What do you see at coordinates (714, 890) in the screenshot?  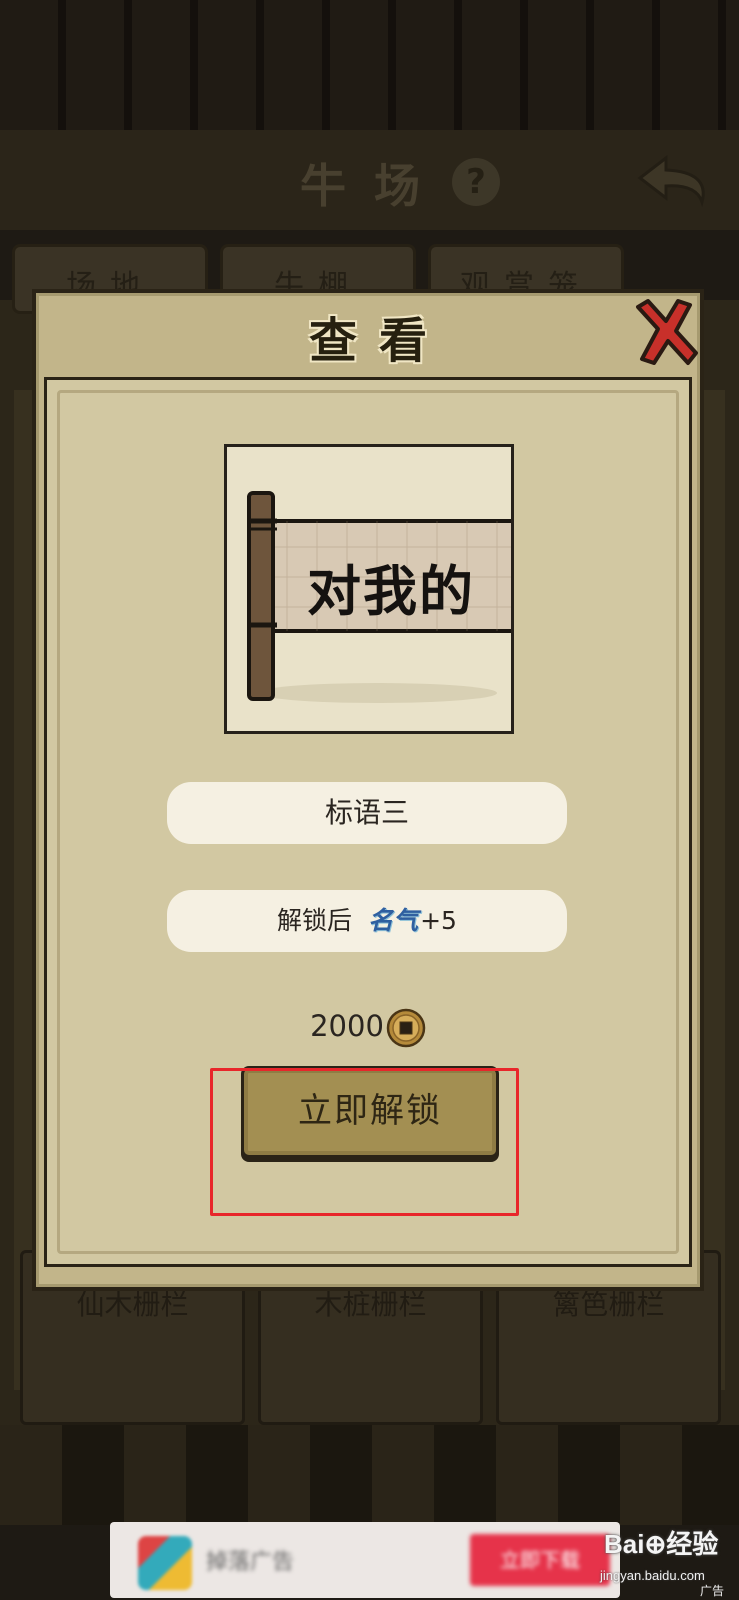 I see `background-post` at bounding box center [714, 890].